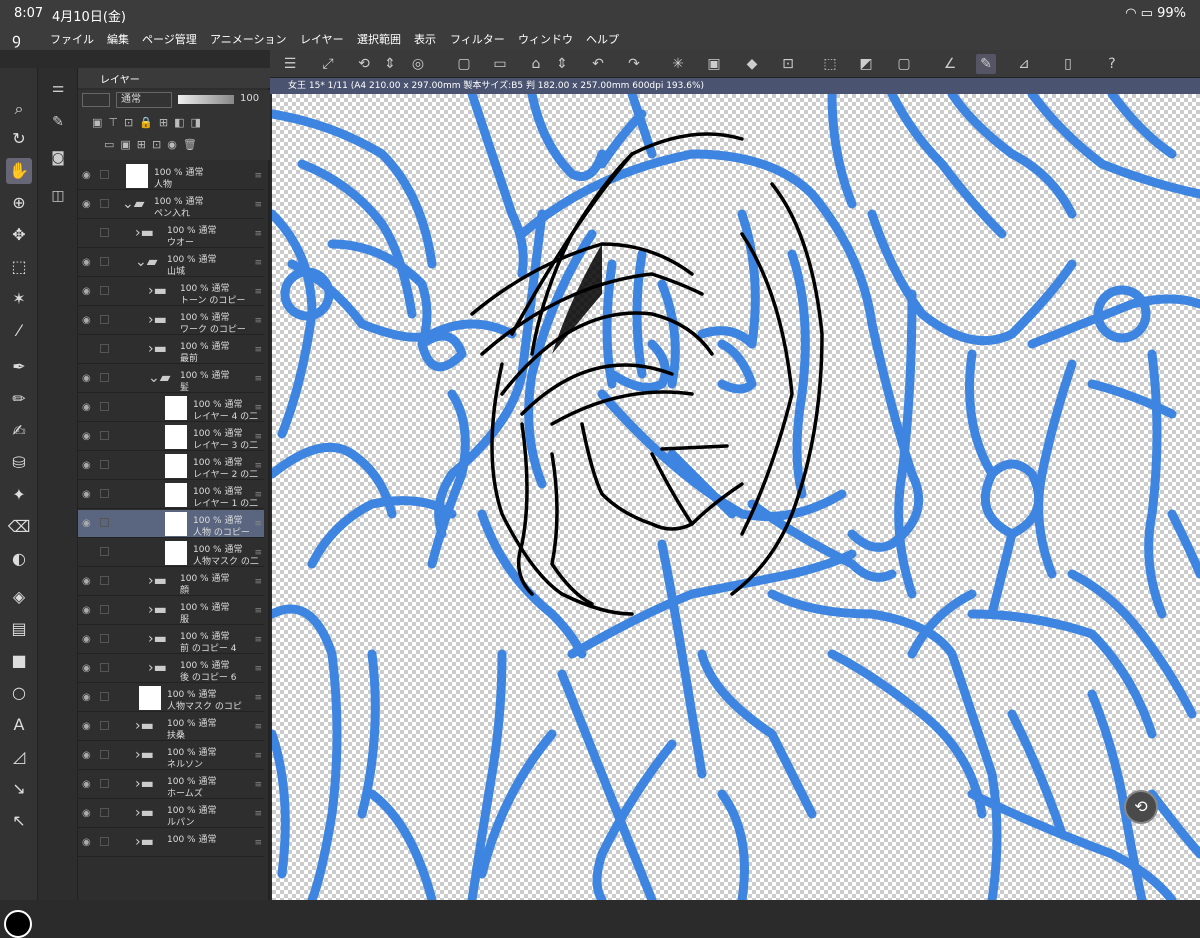  I want to click on magic-wand-icon: ✶, so click(19, 299).